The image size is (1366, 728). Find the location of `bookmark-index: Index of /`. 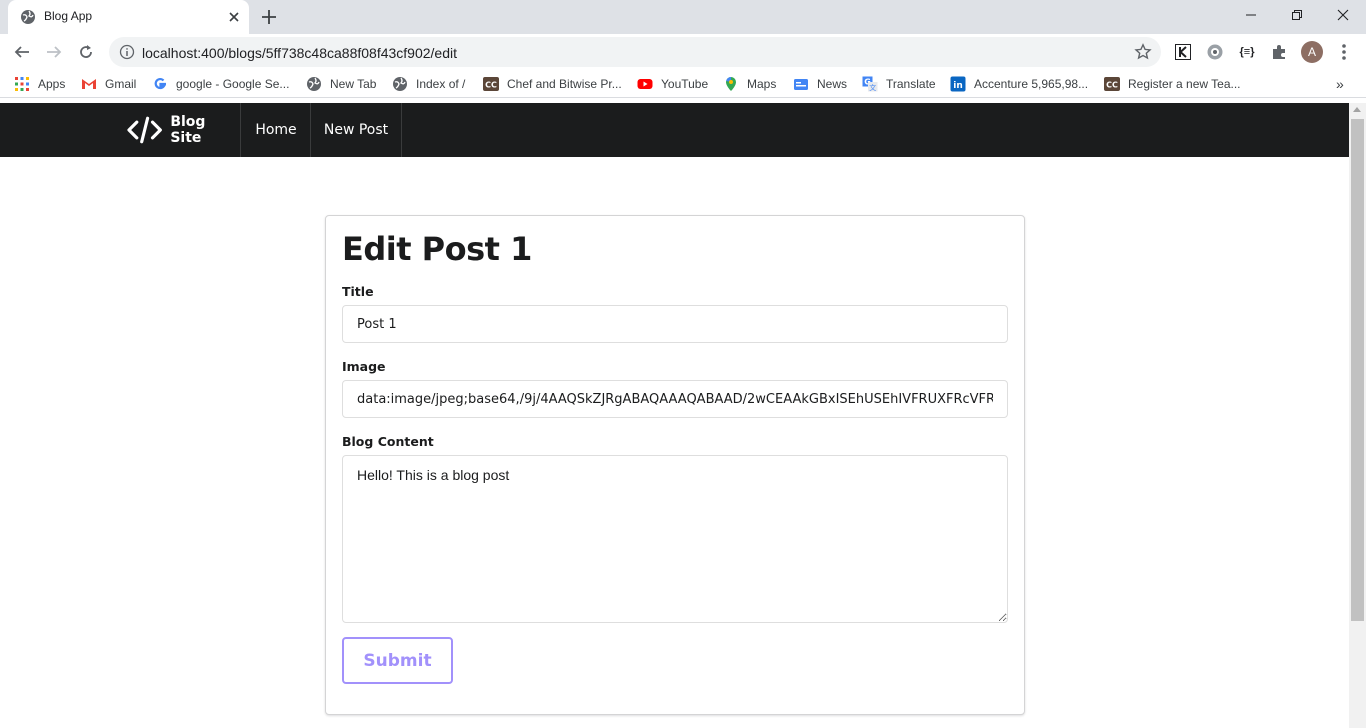

bookmark-index: Index of / is located at coordinates (428, 84).